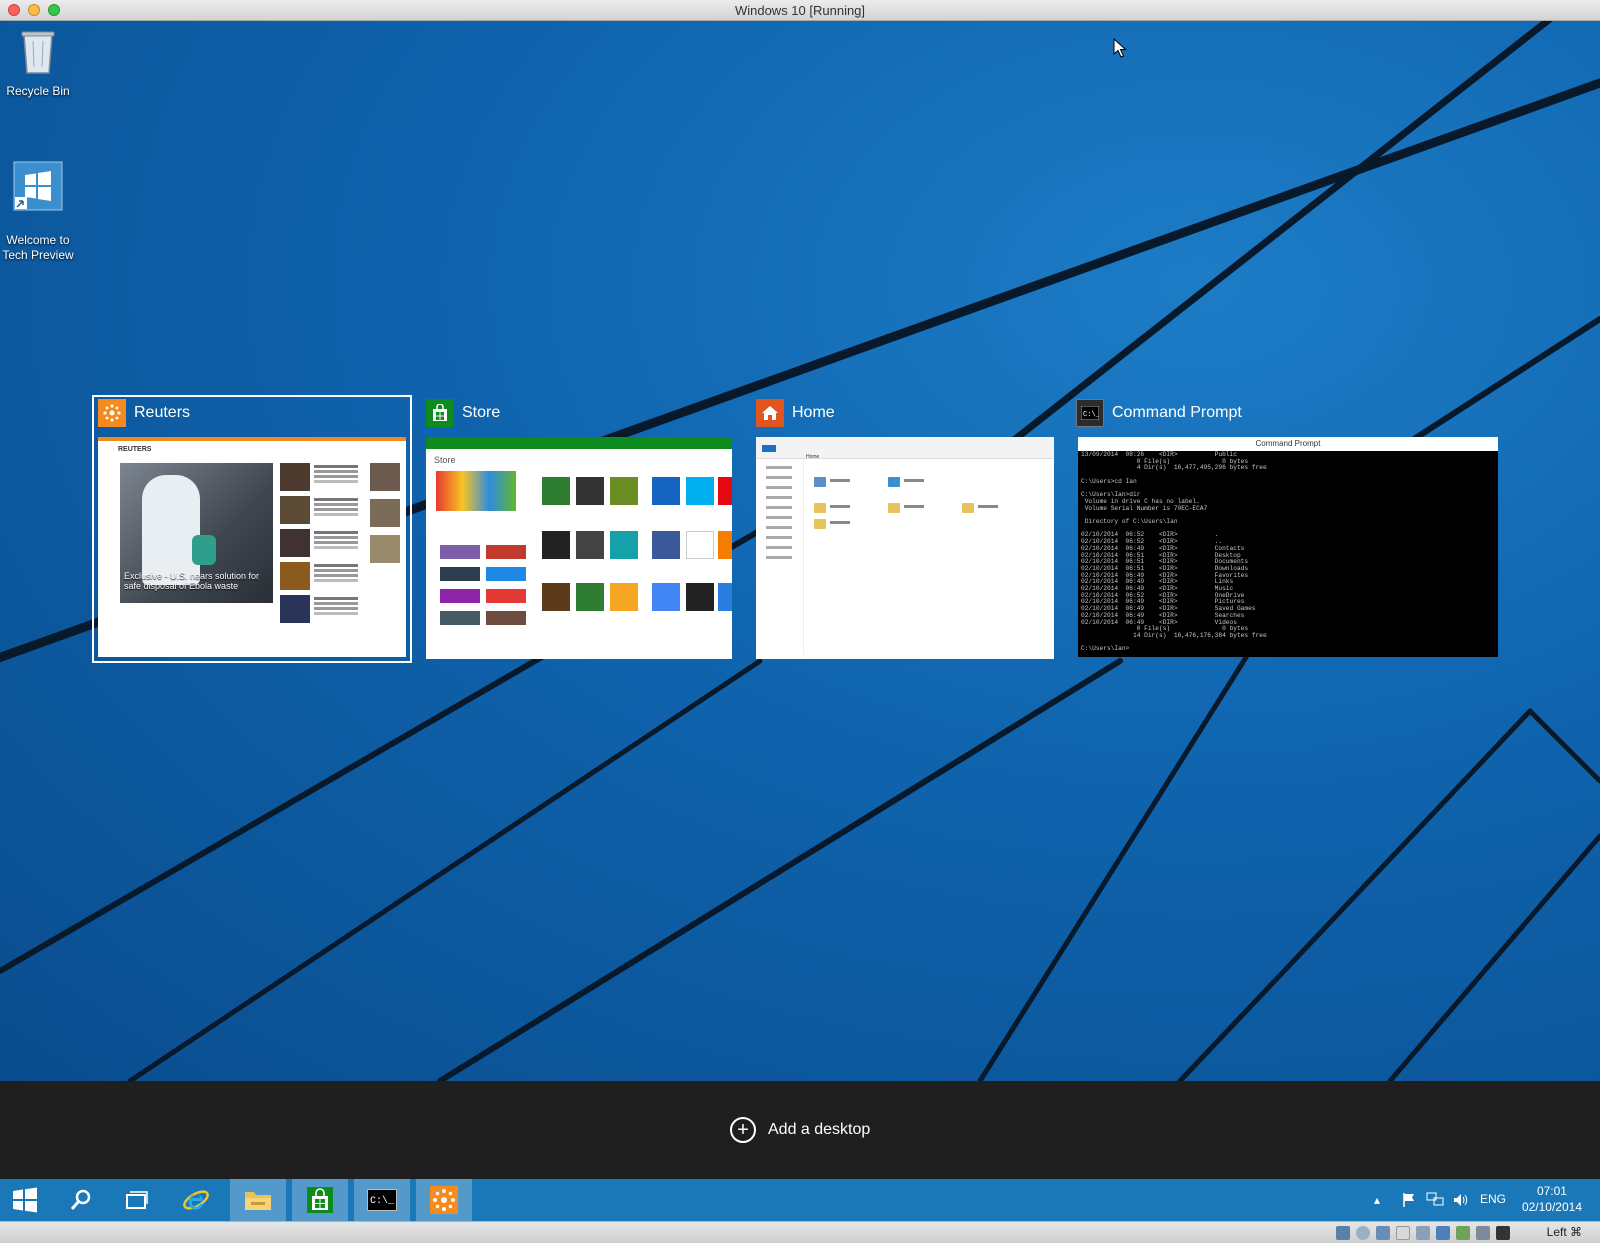  I want to click on cmd-line: Volume Serial Number is 70EC-ECA7, so click(1144, 508).